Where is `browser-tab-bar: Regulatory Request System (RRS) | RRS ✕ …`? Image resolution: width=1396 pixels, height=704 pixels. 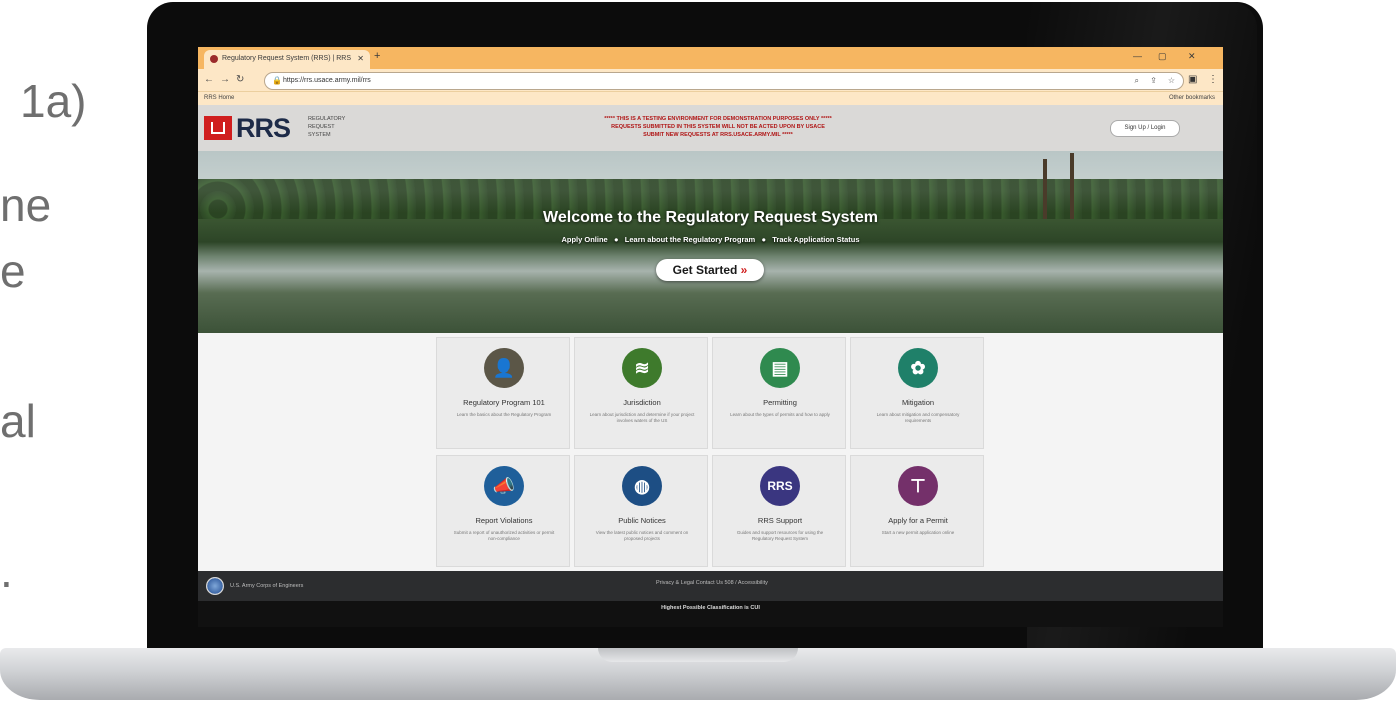 browser-tab-bar: Regulatory Request System (RRS) | RRS ✕ … is located at coordinates (710, 58).